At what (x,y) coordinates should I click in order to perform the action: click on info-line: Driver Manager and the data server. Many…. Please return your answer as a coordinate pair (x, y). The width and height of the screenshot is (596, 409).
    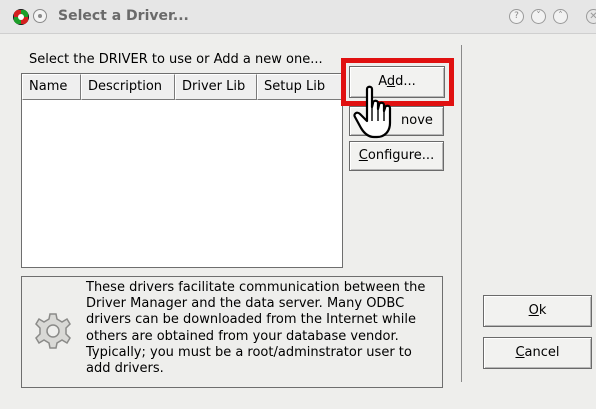
    Looking at the image, I should click on (245, 304).